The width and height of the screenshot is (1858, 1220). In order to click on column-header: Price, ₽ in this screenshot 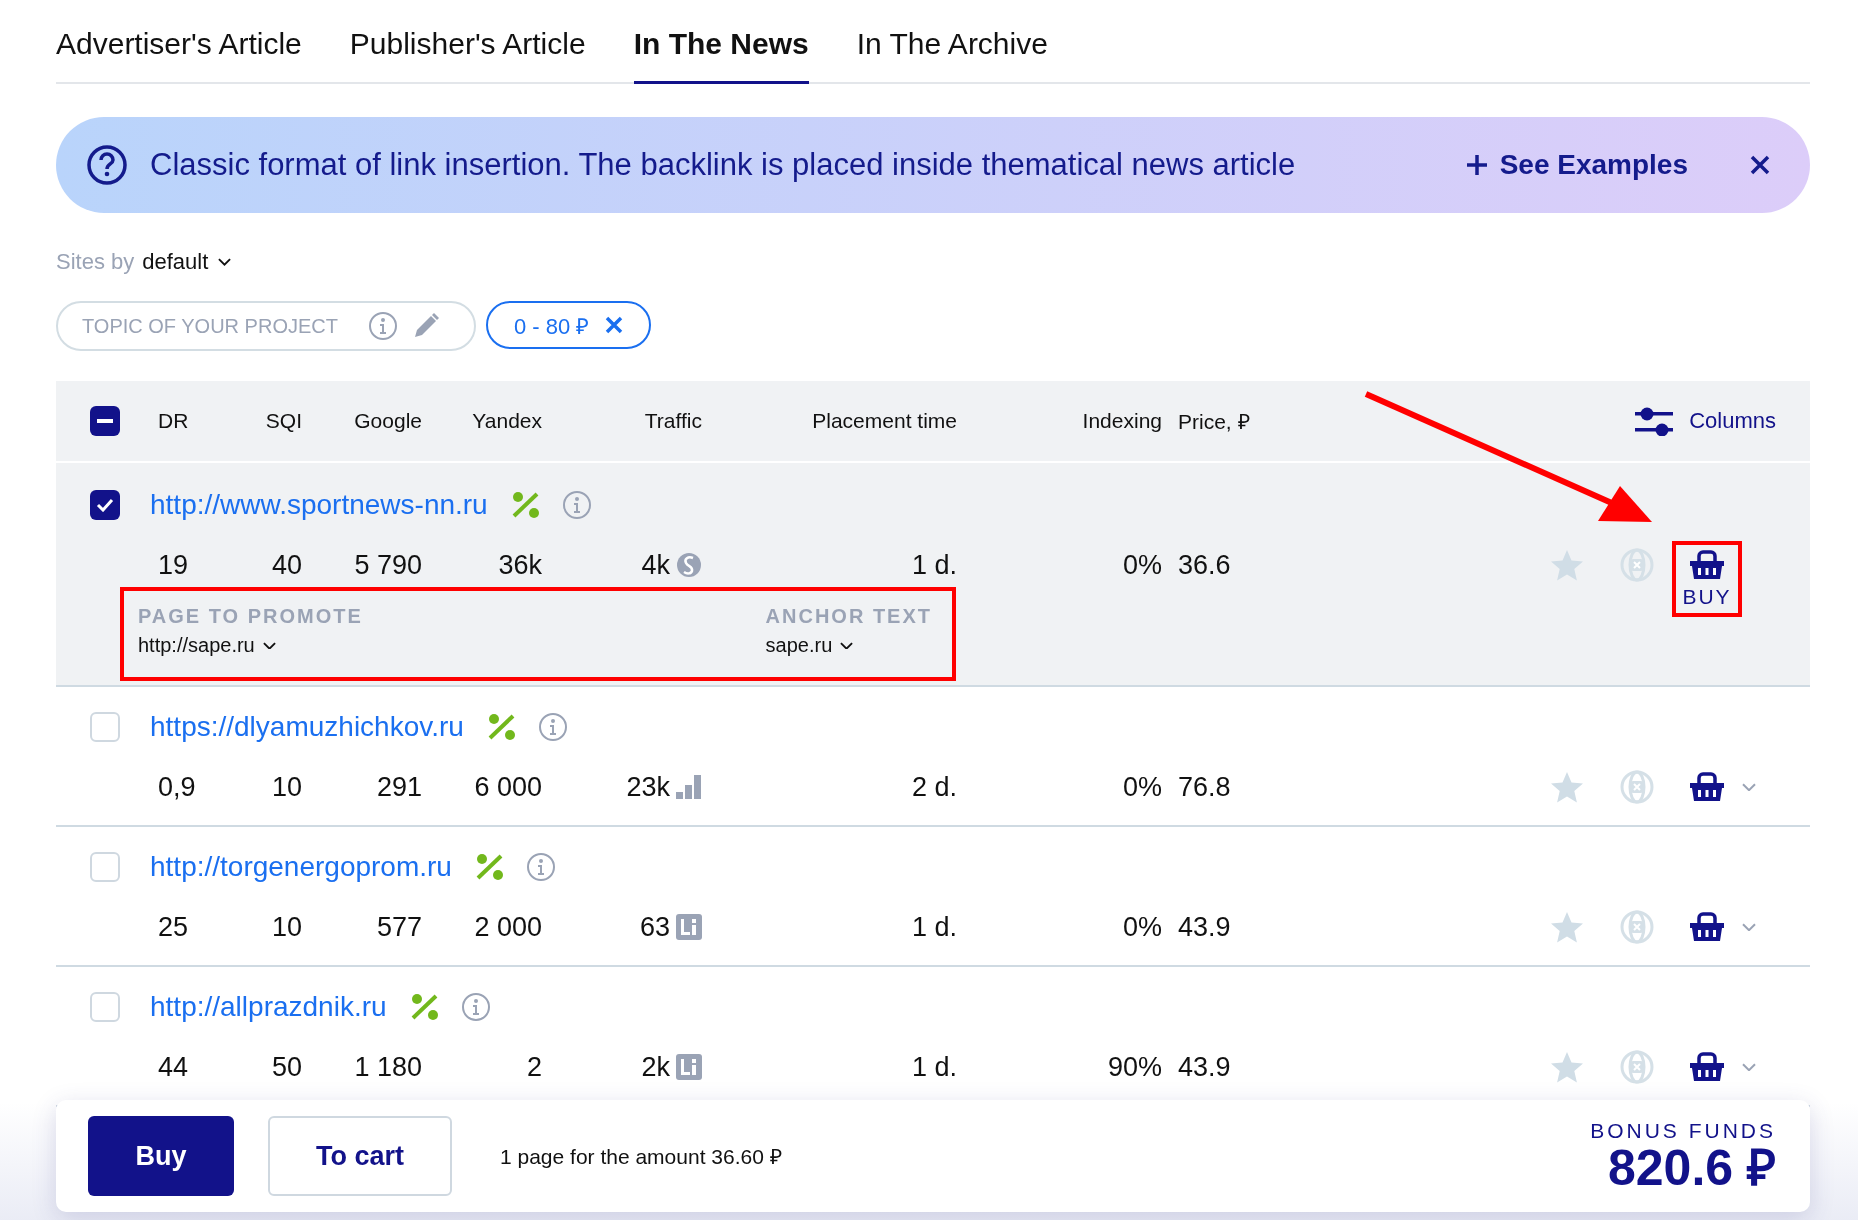, I will do `click(1235, 421)`.